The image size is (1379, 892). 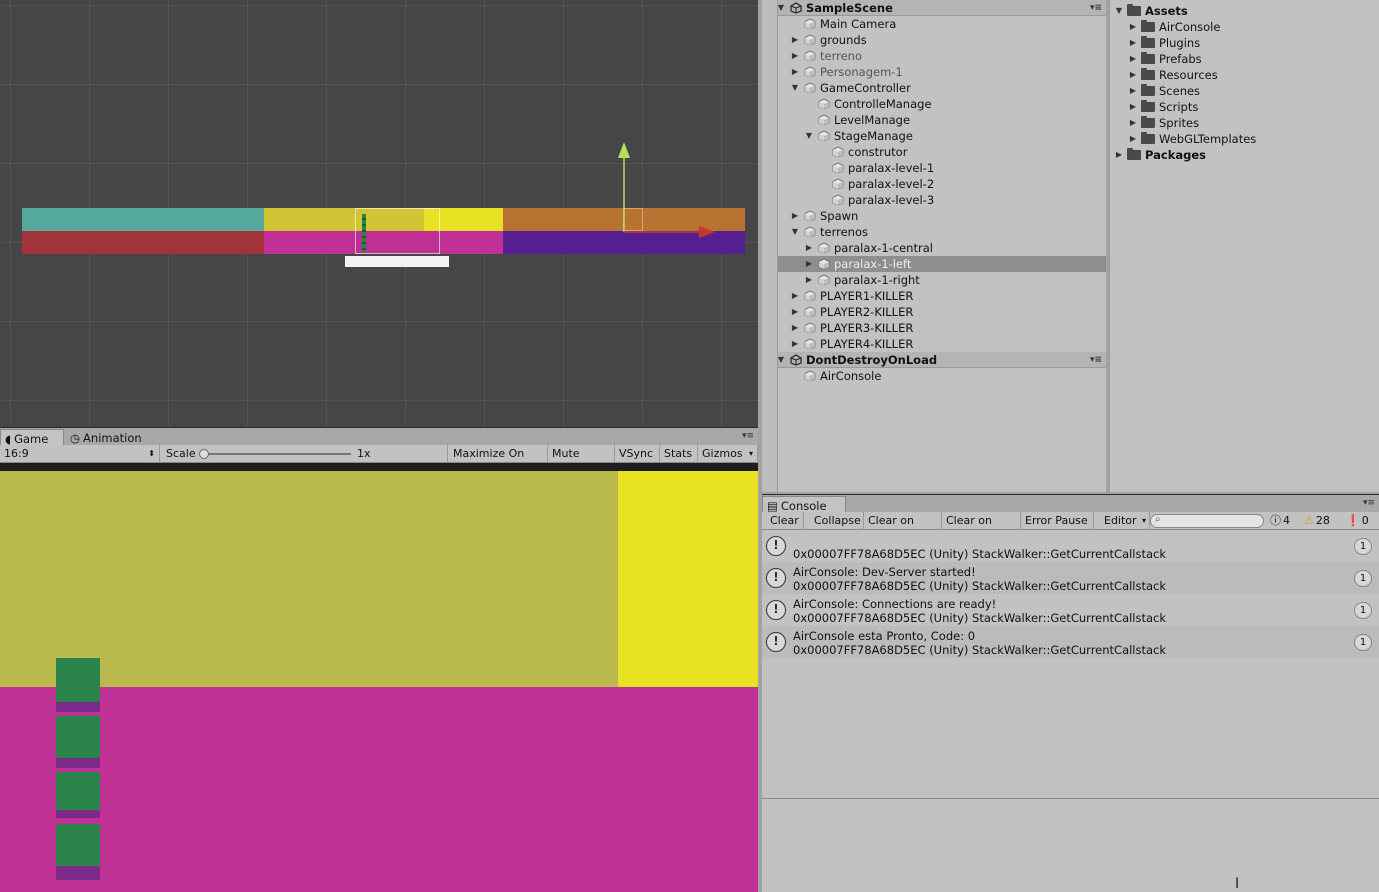 What do you see at coordinates (934, 376) in the screenshot?
I see `hierarchy-item: AirConsole` at bounding box center [934, 376].